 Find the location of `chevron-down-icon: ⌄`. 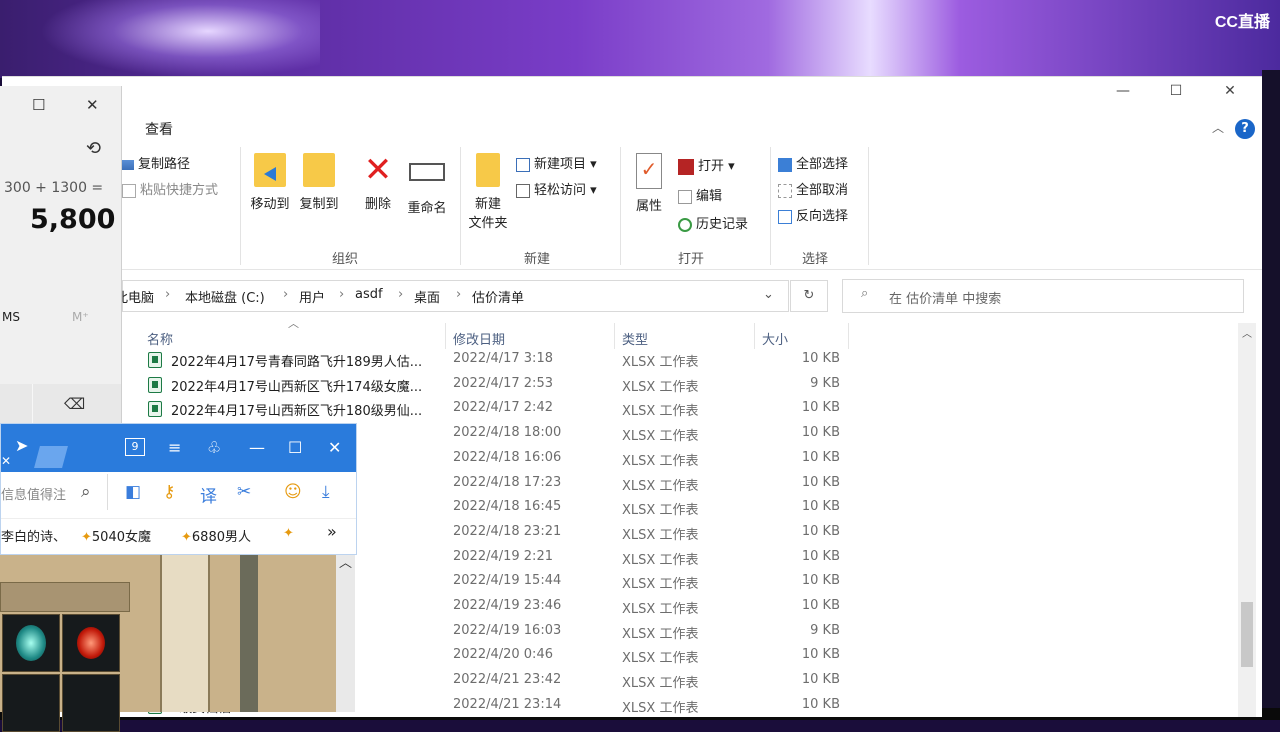

chevron-down-icon: ⌄ is located at coordinates (768, 294).